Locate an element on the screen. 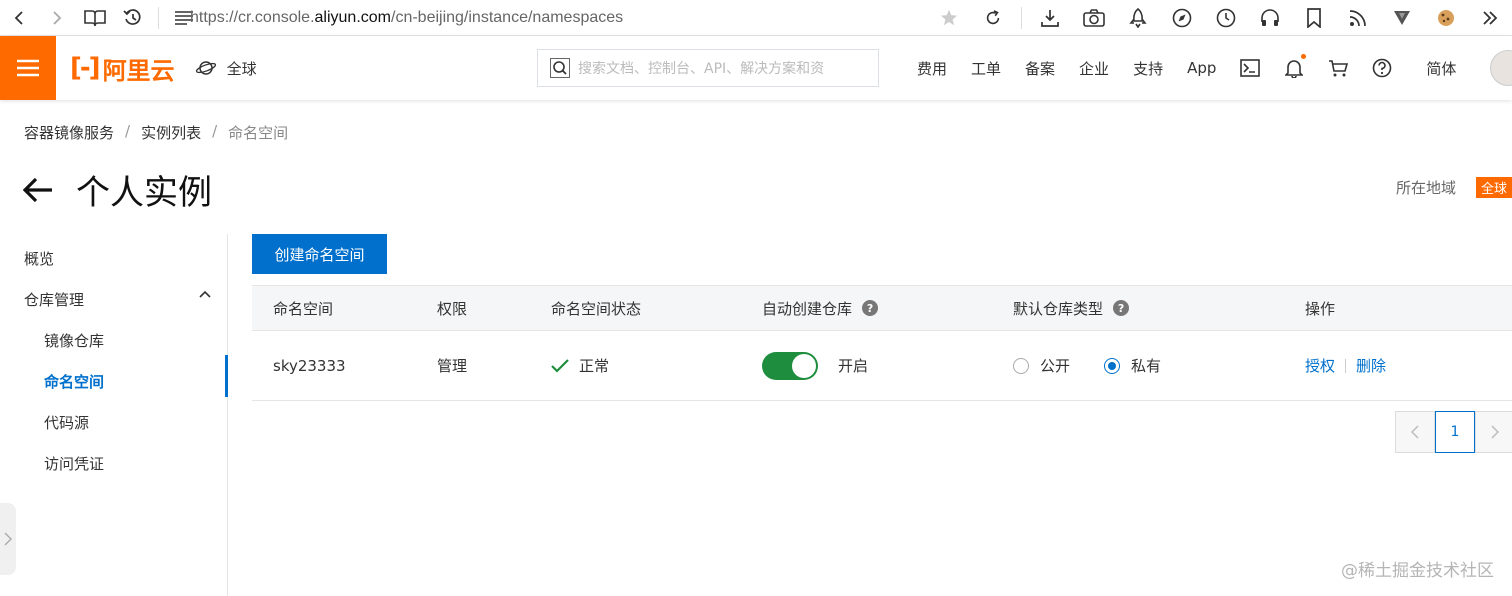  column-header-repo-type-label: 默认仓库类型 is located at coordinates (1058, 308).